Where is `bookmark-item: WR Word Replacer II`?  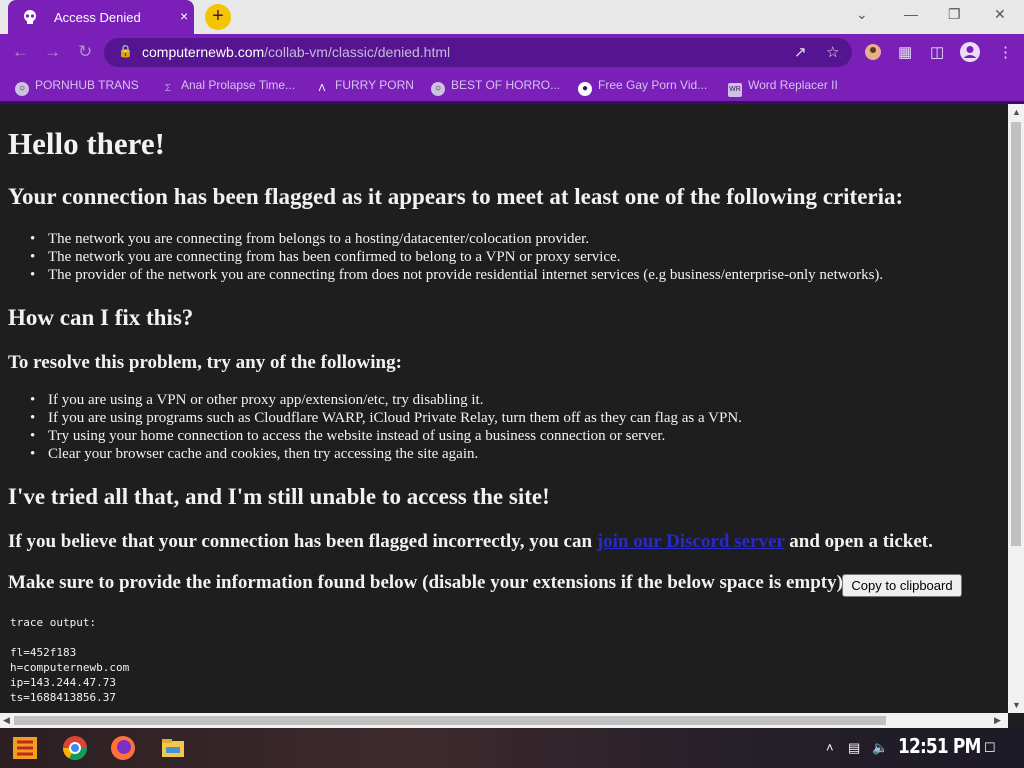 bookmark-item: WR Word Replacer II is located at coordinates (783, 87).